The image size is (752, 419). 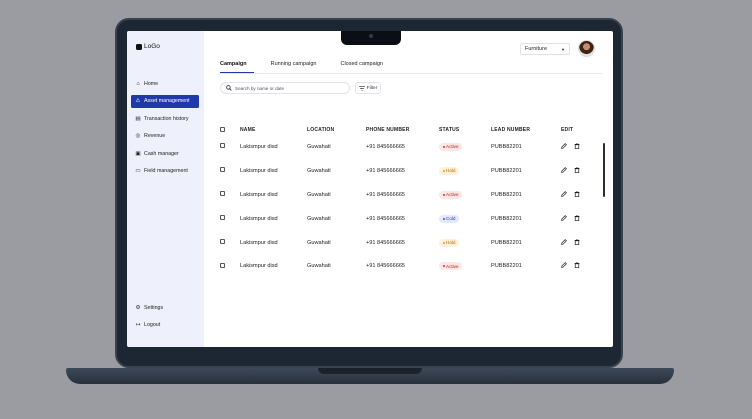 I want to click on sidebar-bottom-nav: ⚙ Settings ↦ Logout, so click(x=165, y=318).